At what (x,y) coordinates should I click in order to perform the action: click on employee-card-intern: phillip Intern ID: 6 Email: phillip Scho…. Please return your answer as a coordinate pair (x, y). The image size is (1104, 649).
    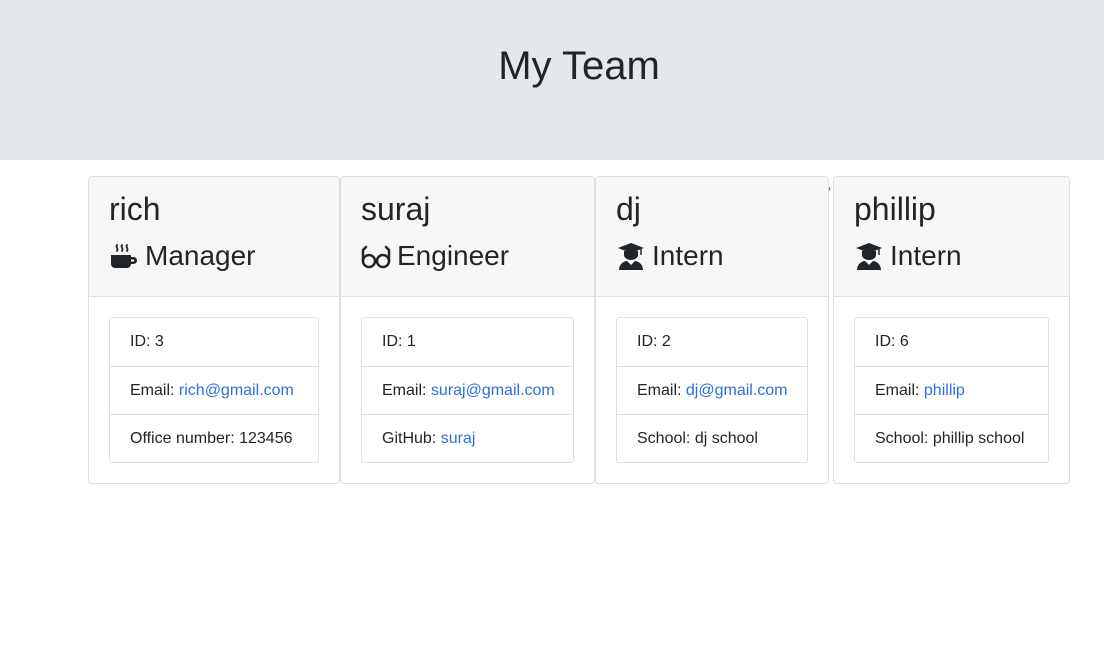
    Looking at the image, I should click on (951, 330).